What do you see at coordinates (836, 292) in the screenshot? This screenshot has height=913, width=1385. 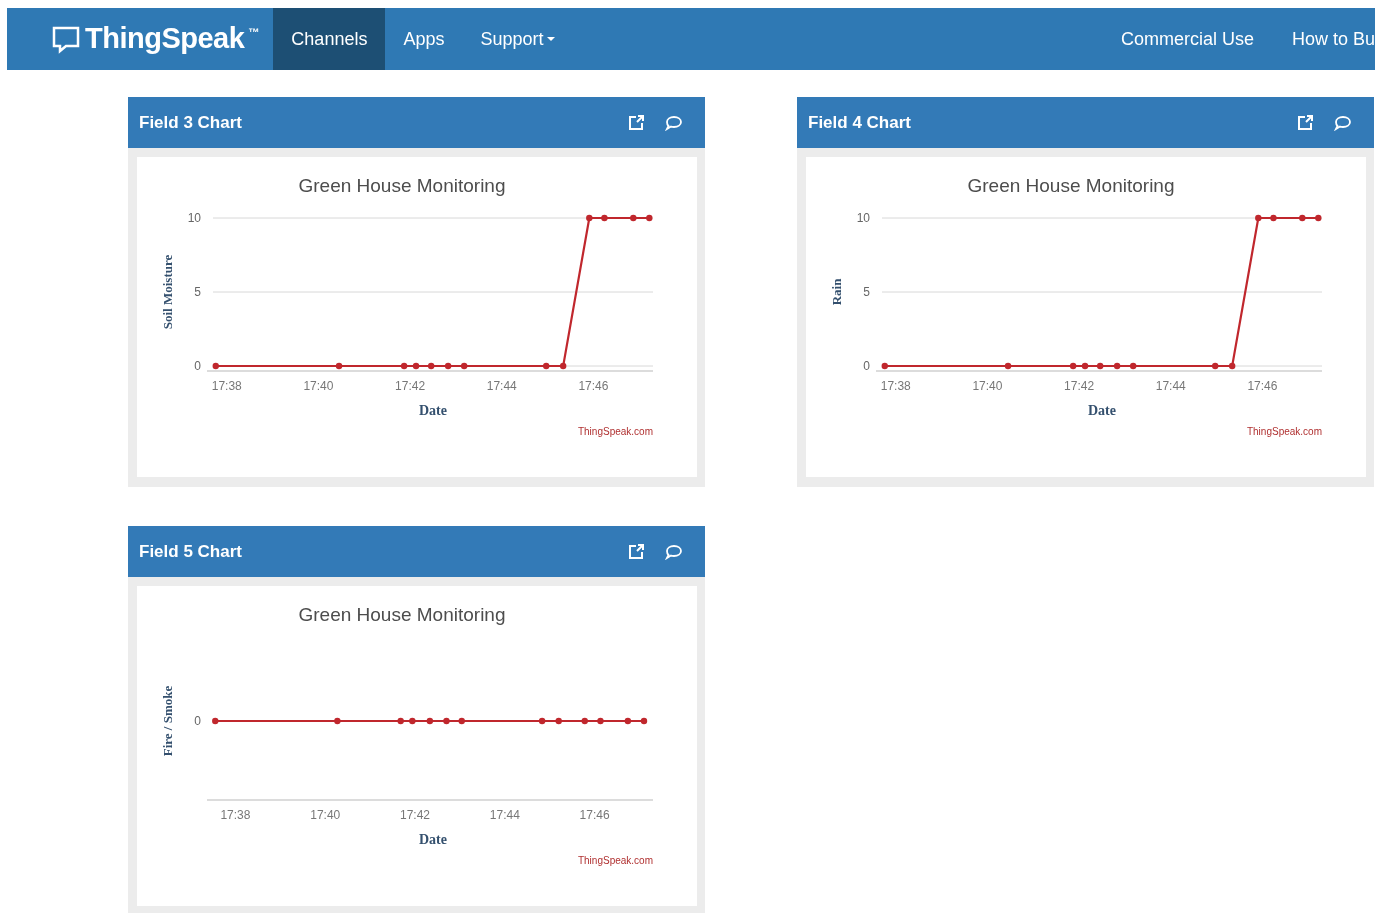 I see `y-axis-title: Rain` at bounding box center [836, 292].